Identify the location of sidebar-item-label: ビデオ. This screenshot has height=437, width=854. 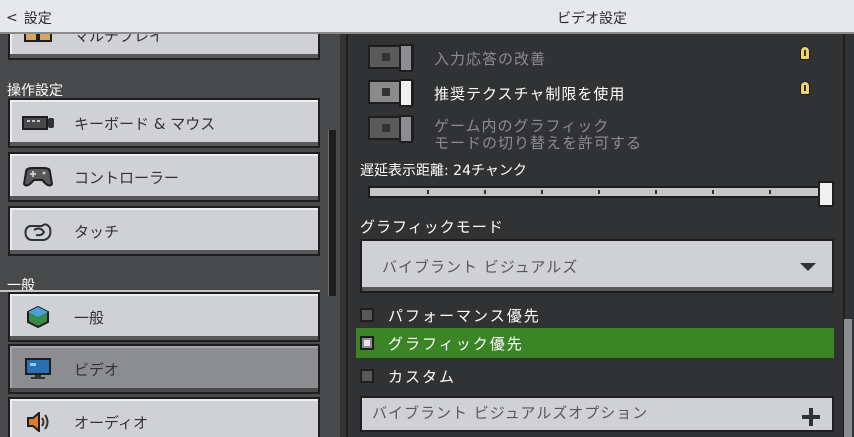
(97, 369).